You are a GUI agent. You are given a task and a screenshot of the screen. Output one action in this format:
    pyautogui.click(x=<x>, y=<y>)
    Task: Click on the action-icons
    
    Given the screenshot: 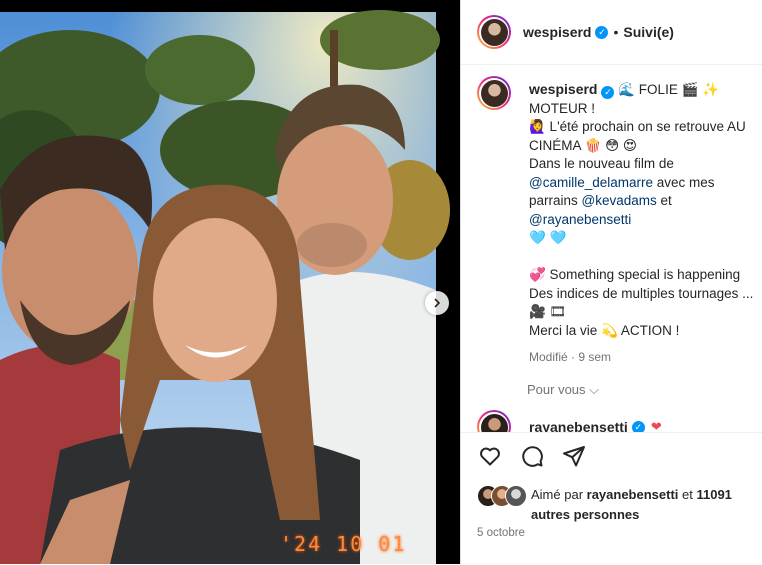 What is the action you would take?
    pyautogui.click(x=532, y=456)
    